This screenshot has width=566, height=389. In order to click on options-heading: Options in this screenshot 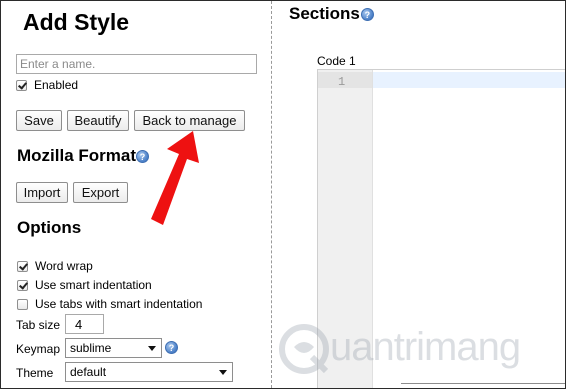, I will do `click(49, 227)`.